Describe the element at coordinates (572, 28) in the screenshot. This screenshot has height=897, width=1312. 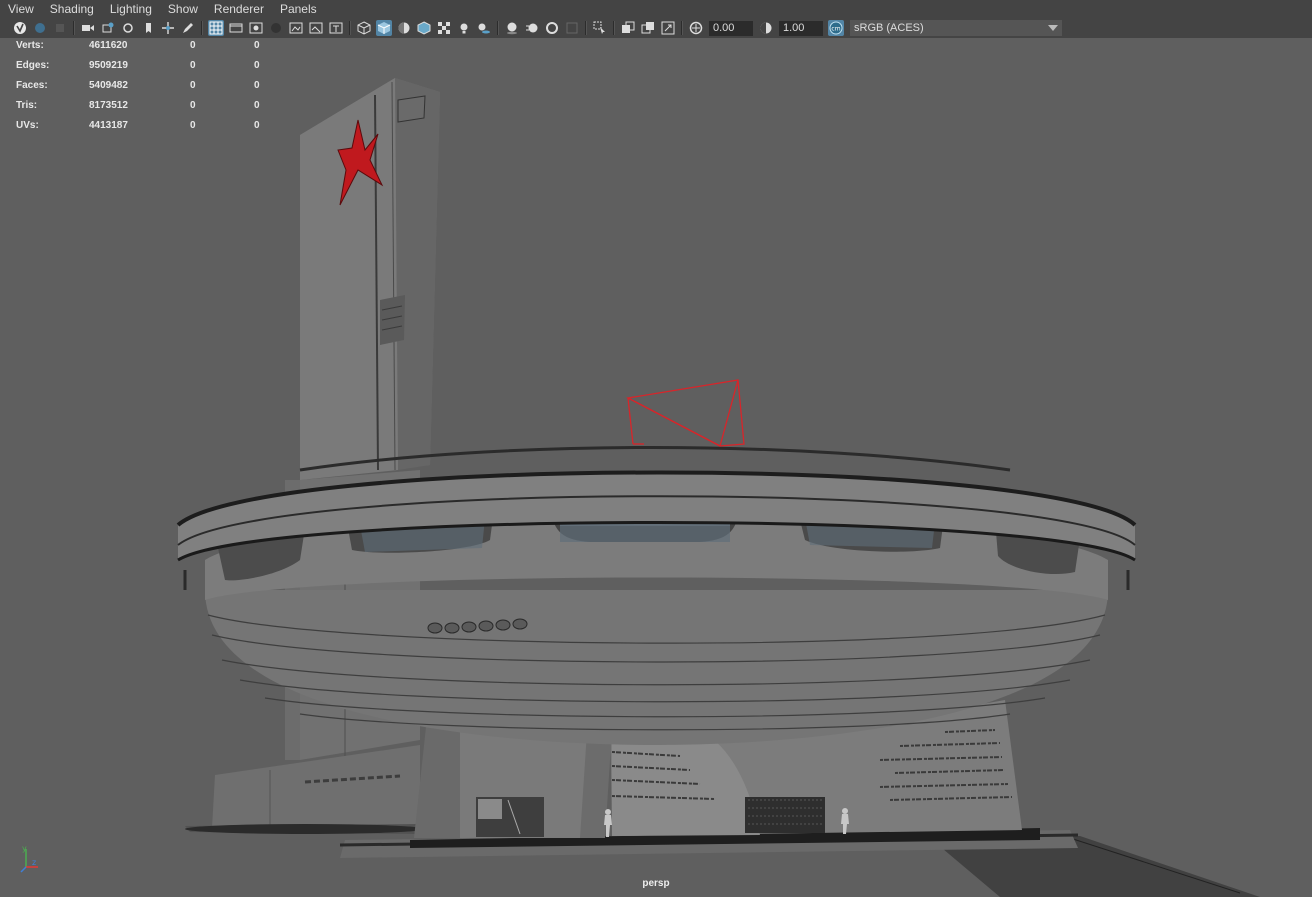
I see `depth-of-field-icon` at that location.